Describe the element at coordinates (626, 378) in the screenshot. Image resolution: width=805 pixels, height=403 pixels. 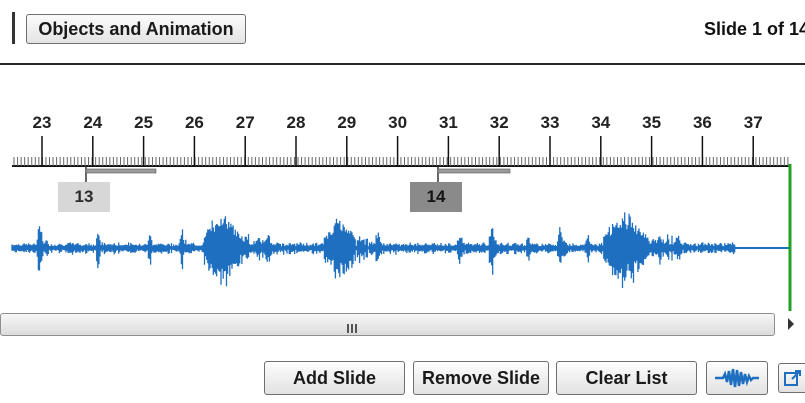
I see `clear-list-button: Clear List` at that location.